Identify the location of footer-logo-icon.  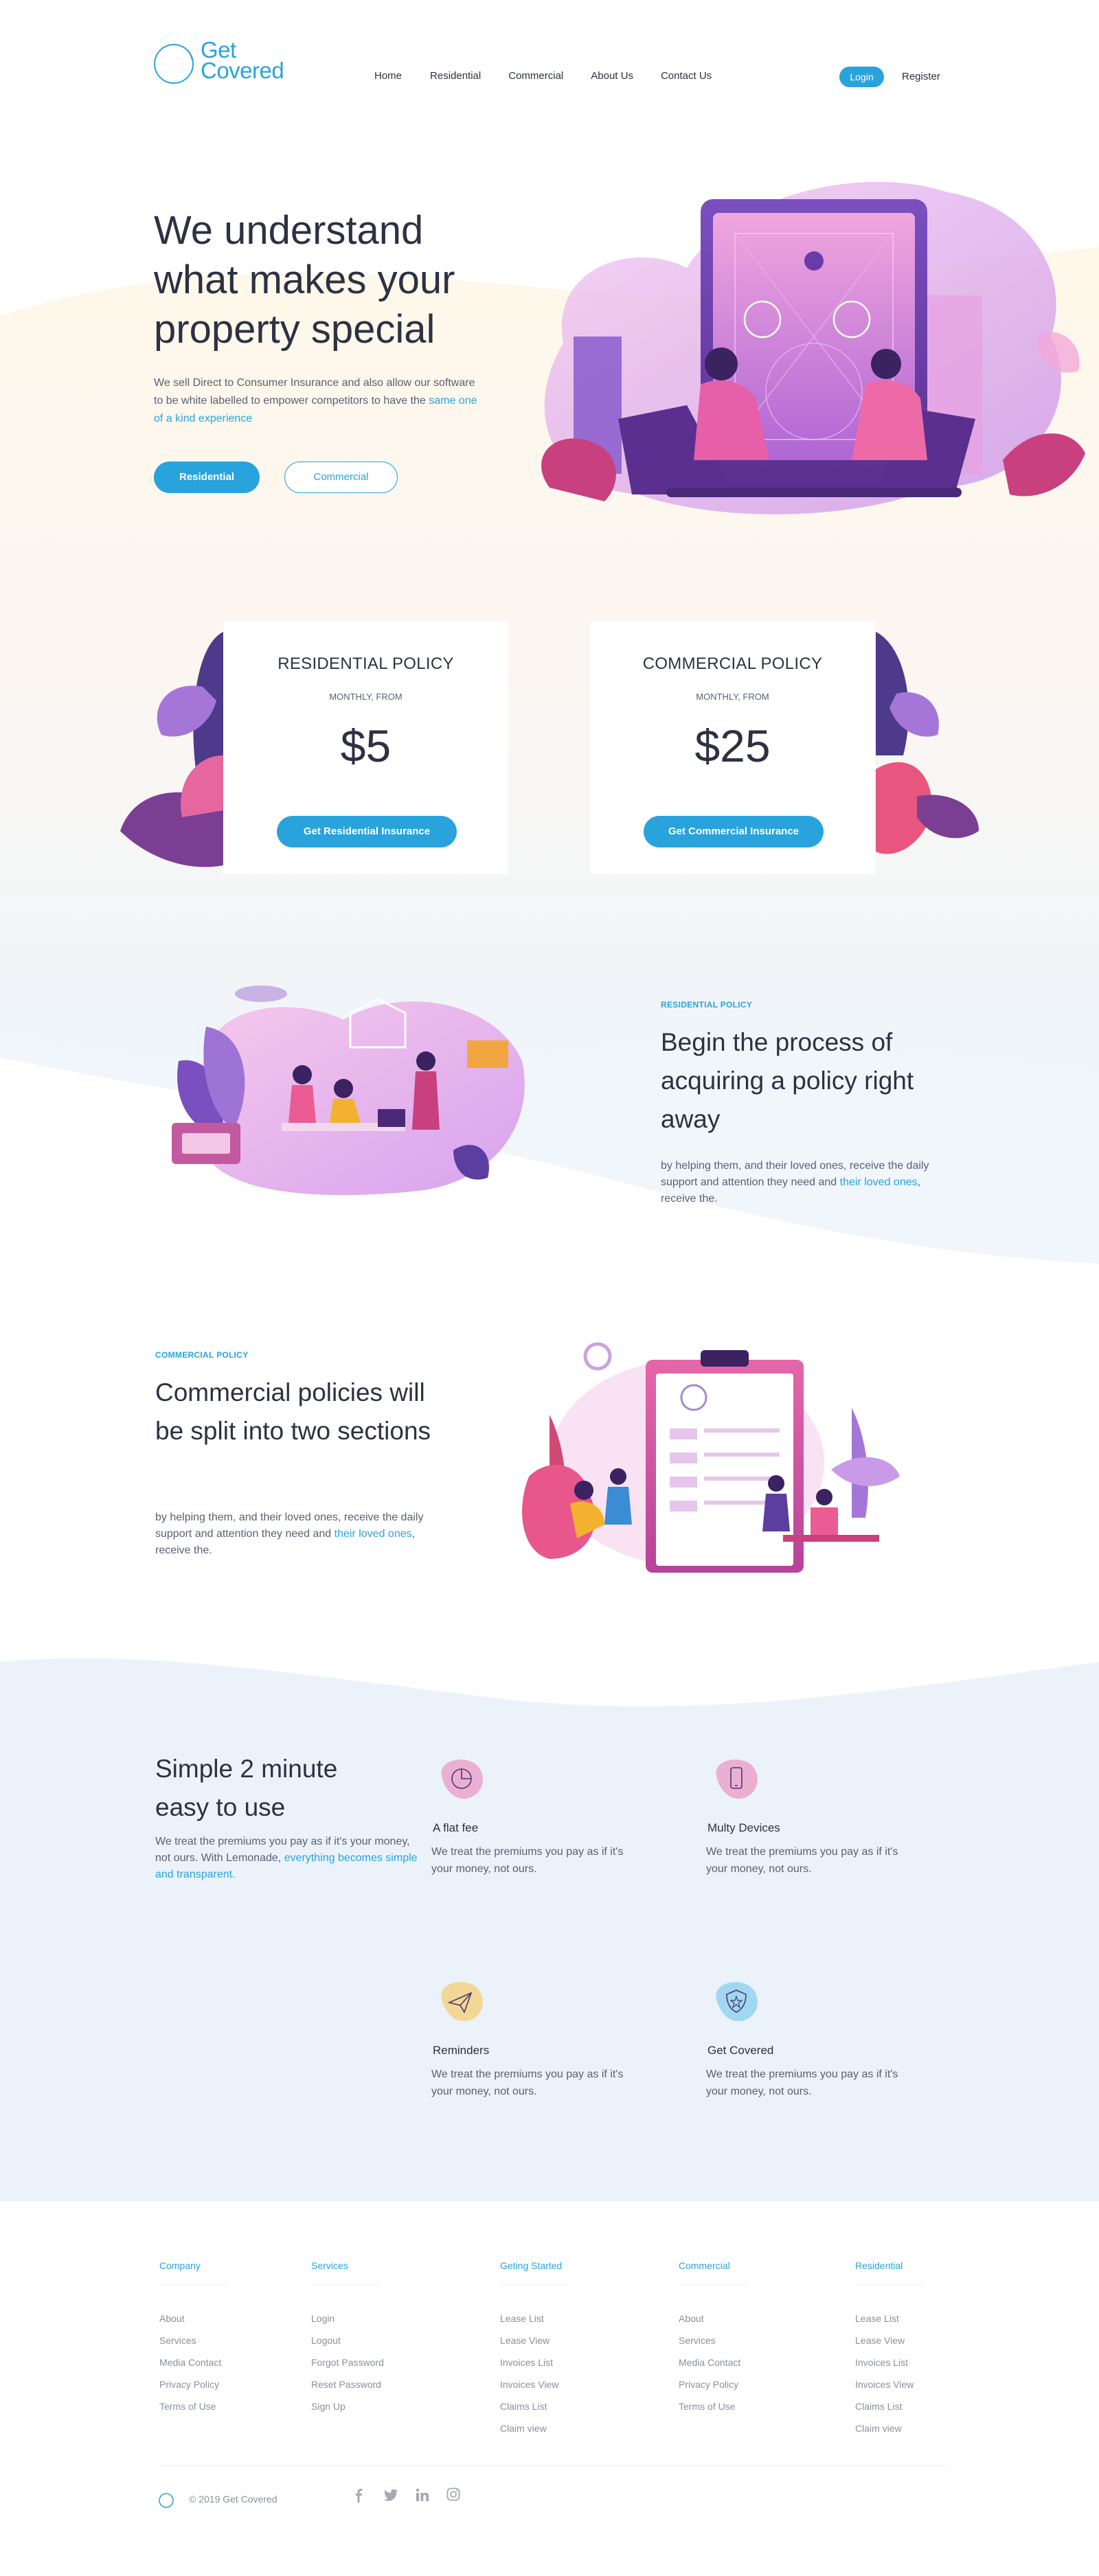
(166, 2500).